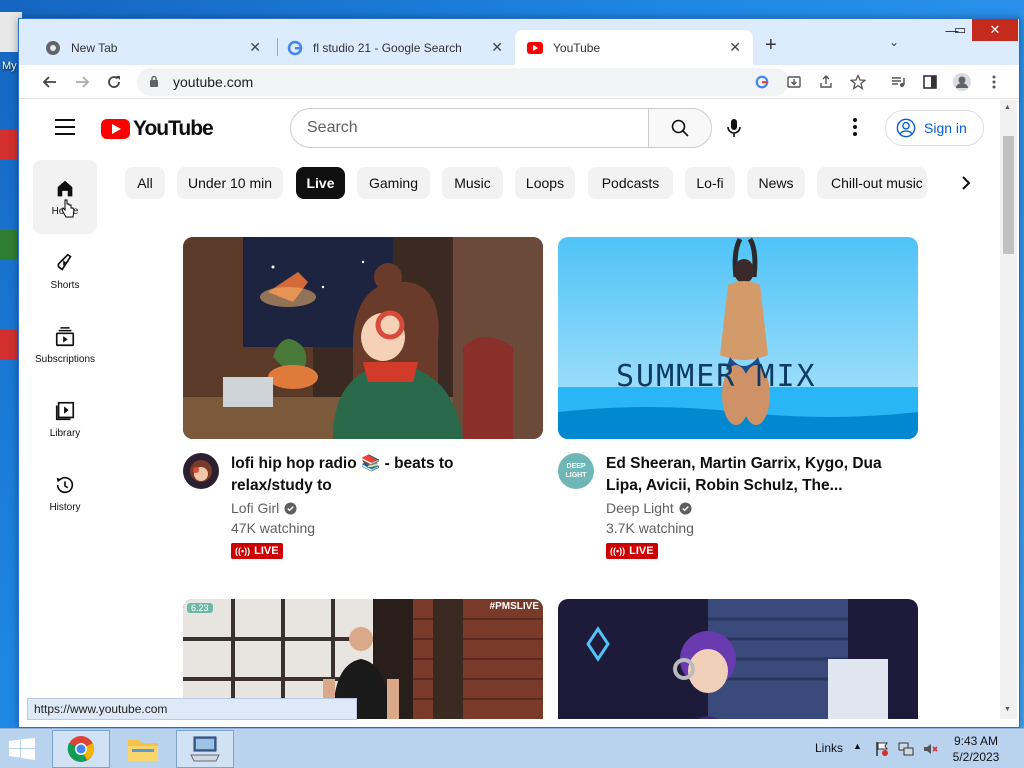 The height and width of the screenshot is (768, 1024). I want to click on new-tab-button: +, so click(771, 45).